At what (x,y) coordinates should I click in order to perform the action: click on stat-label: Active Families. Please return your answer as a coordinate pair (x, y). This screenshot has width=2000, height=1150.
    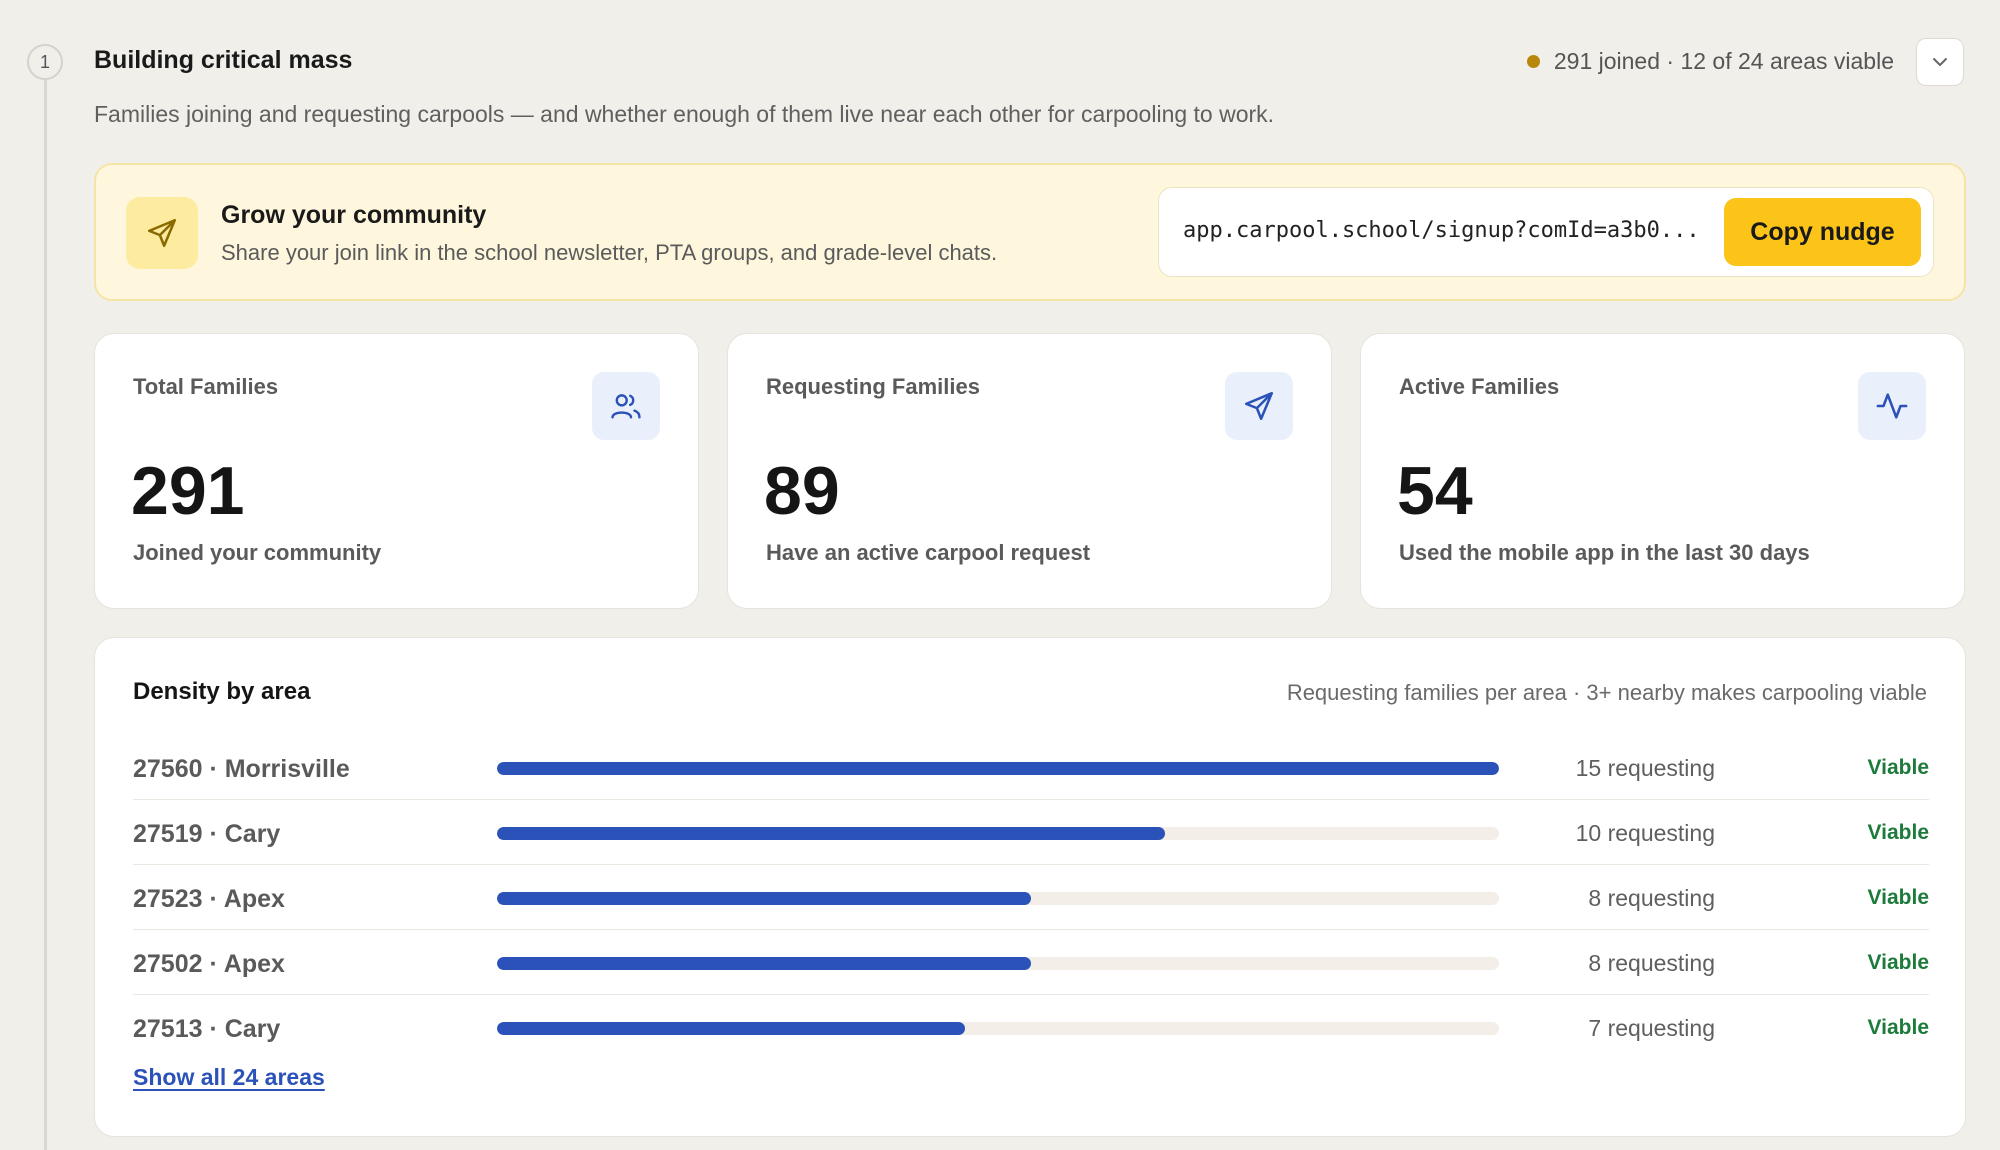
    Looking at the image, I should click on (1479, 386).